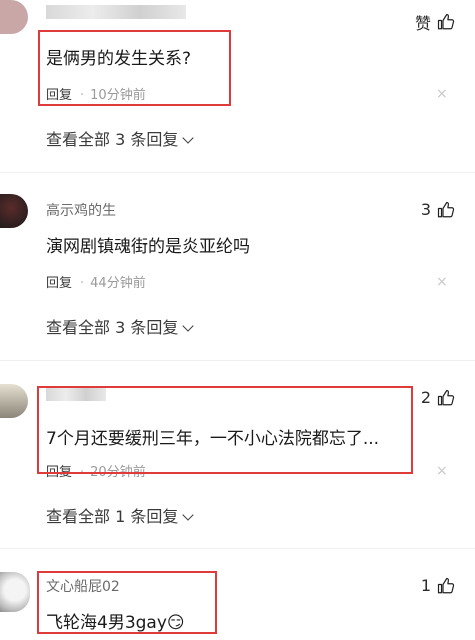  I want to click on username: 高示鸡的生, so click(81, 210).